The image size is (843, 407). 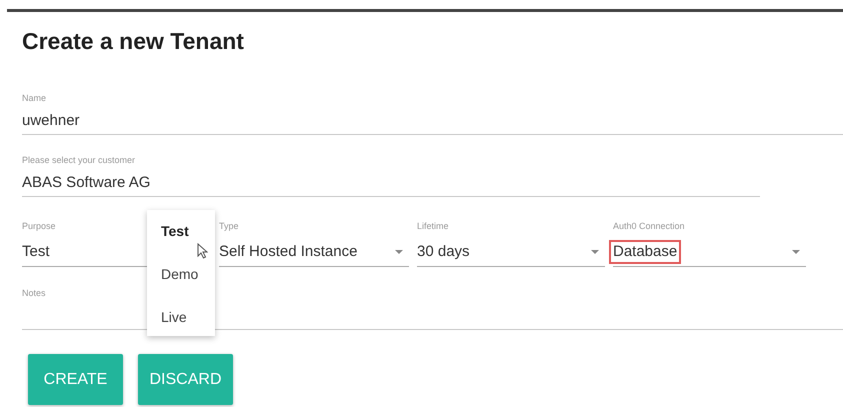 I want to click on field-label: Type, so click(x=229, y=226).